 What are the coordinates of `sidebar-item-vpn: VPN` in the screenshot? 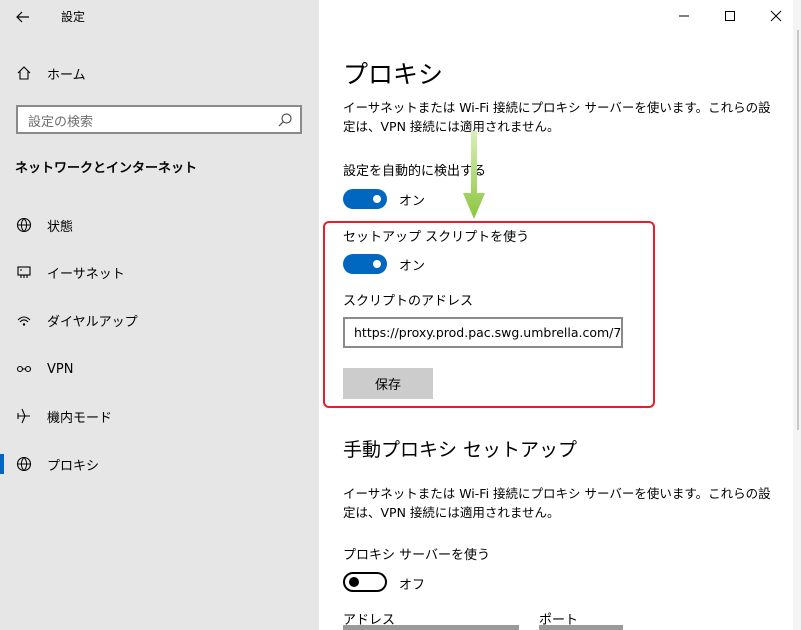 It's located at (159, 369).